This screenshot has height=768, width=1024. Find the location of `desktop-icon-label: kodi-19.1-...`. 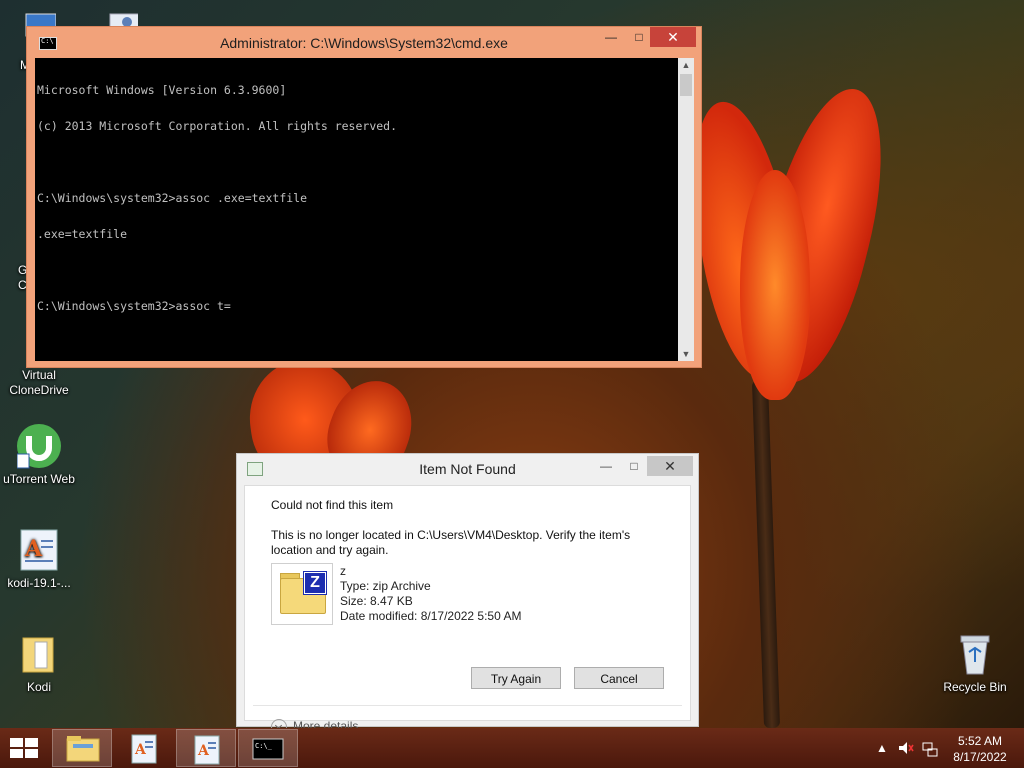

desktop-icon-label: kodi-19.1-... is located at coordinates (39, 583).